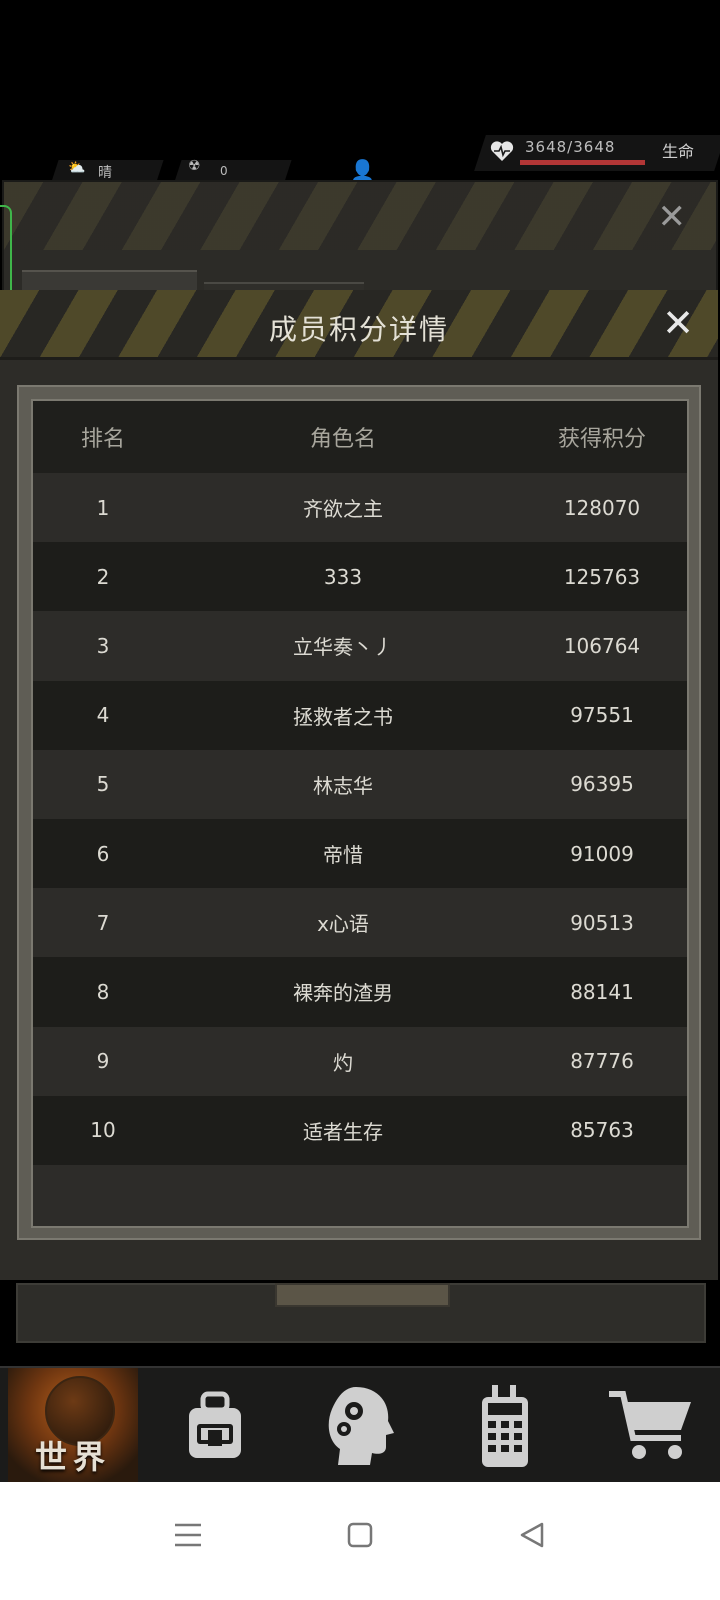 The image size is (720, 1600). I want to click on weather-label: 晴, so click(105, 173).